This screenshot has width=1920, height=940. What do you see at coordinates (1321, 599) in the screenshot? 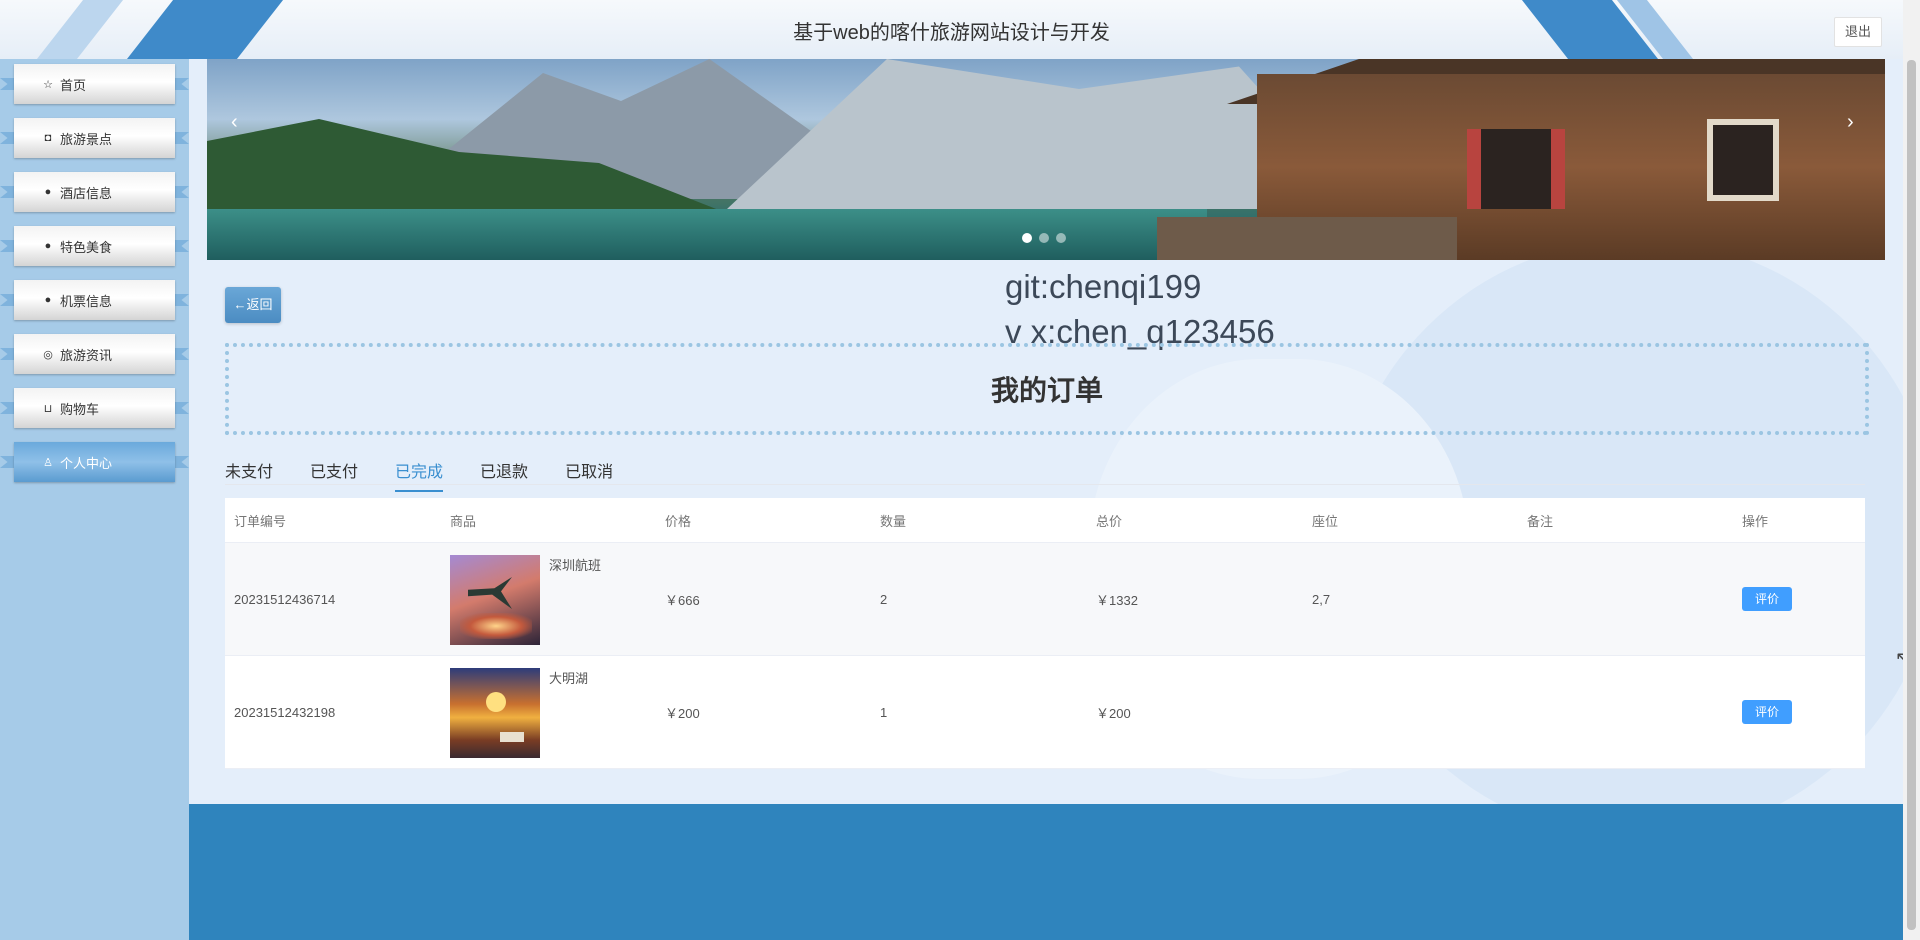
I see `seat: 2,7` at bounding box center [1321, 599].